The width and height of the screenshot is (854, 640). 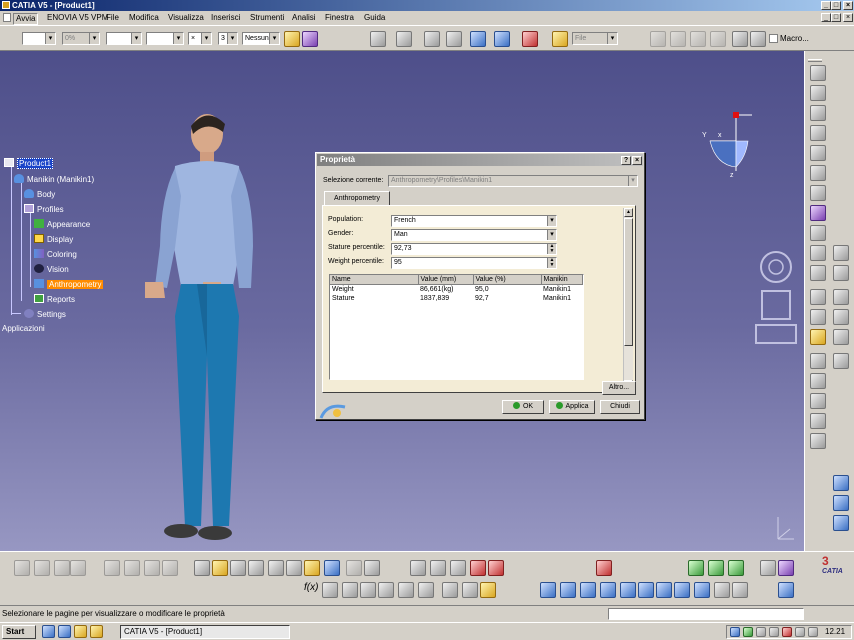 I want to click on open-file-icon, so click(x=220, y=568).